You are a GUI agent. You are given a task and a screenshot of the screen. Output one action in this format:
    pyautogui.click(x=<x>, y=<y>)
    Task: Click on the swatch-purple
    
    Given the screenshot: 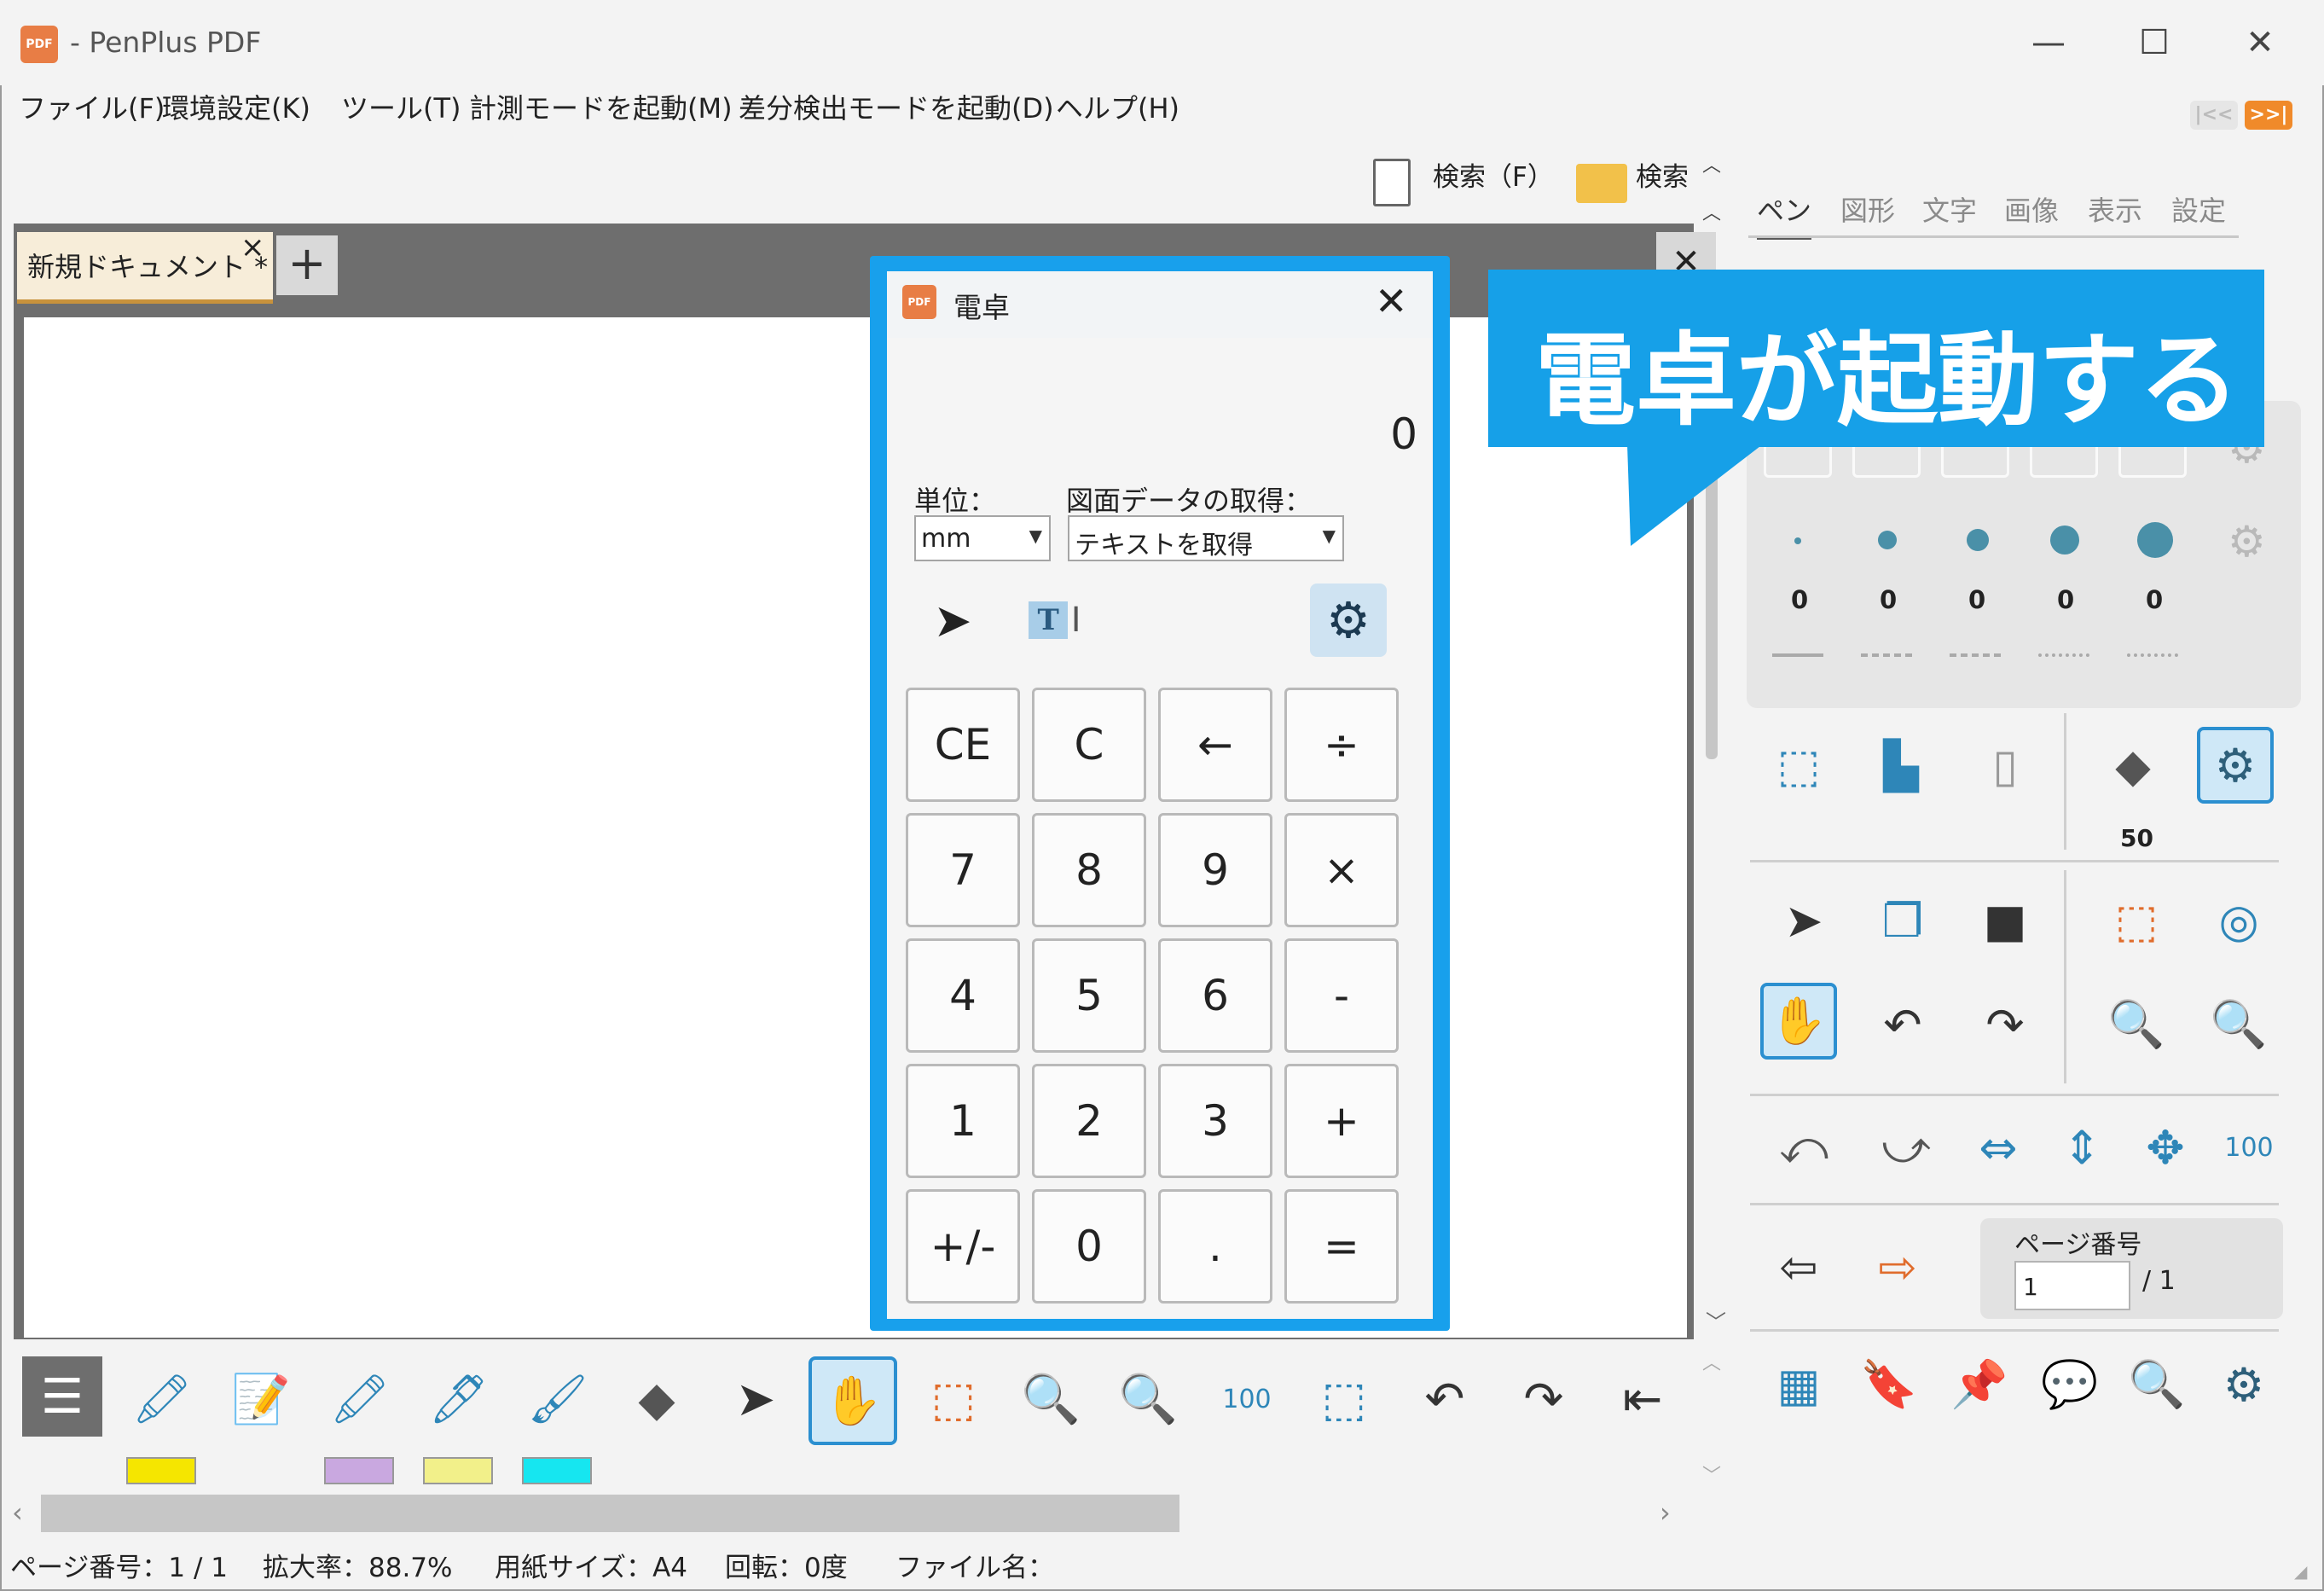 What is the action you would take?
    pyautogui.click(x=359, y=1470)
    